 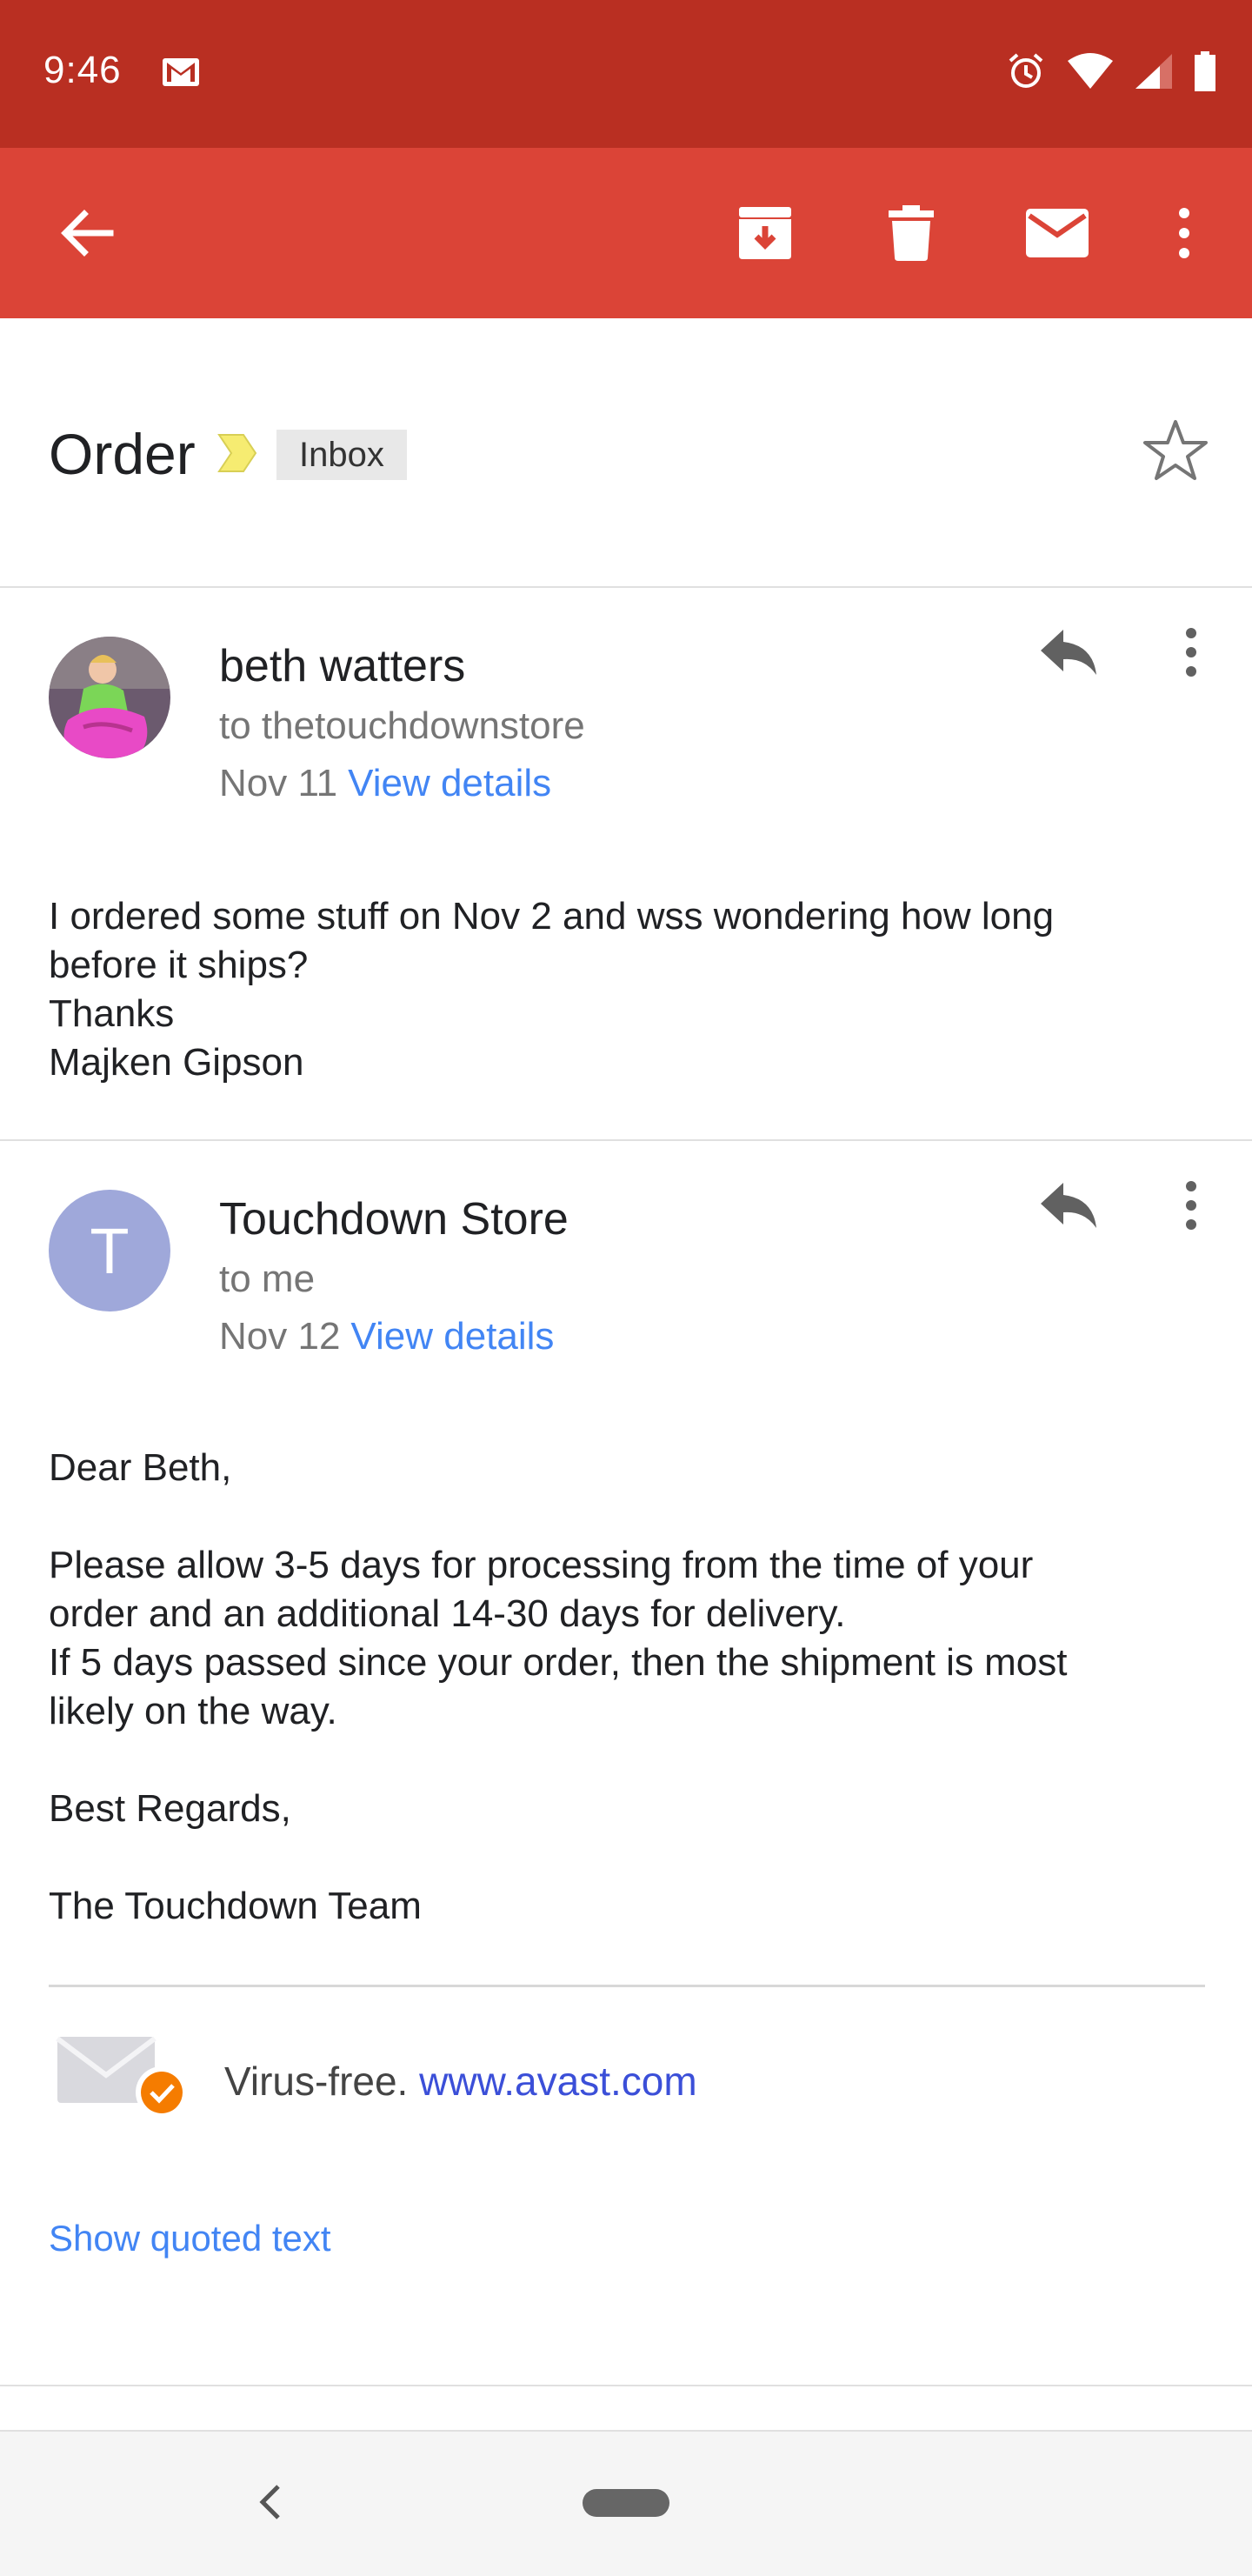 I want to click on email-subject: Order, so click(x=123, y=454).